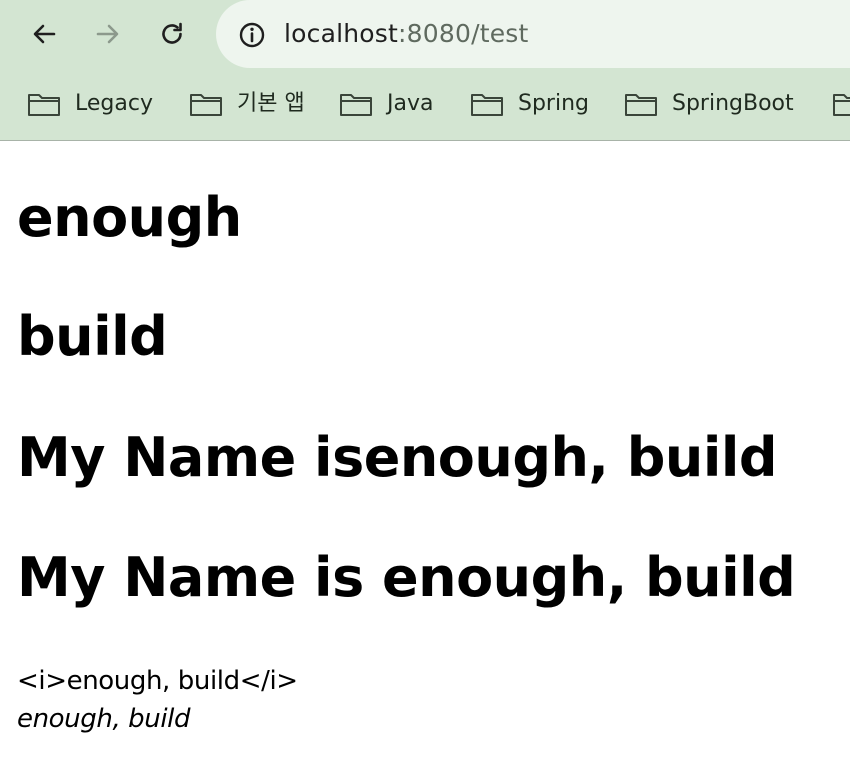 This screenshot has width=850, height=768. What do you see at coordinates (129, 217) in the screenshot?
I see `heading-enough: enough` at bounding box center [129, 217].